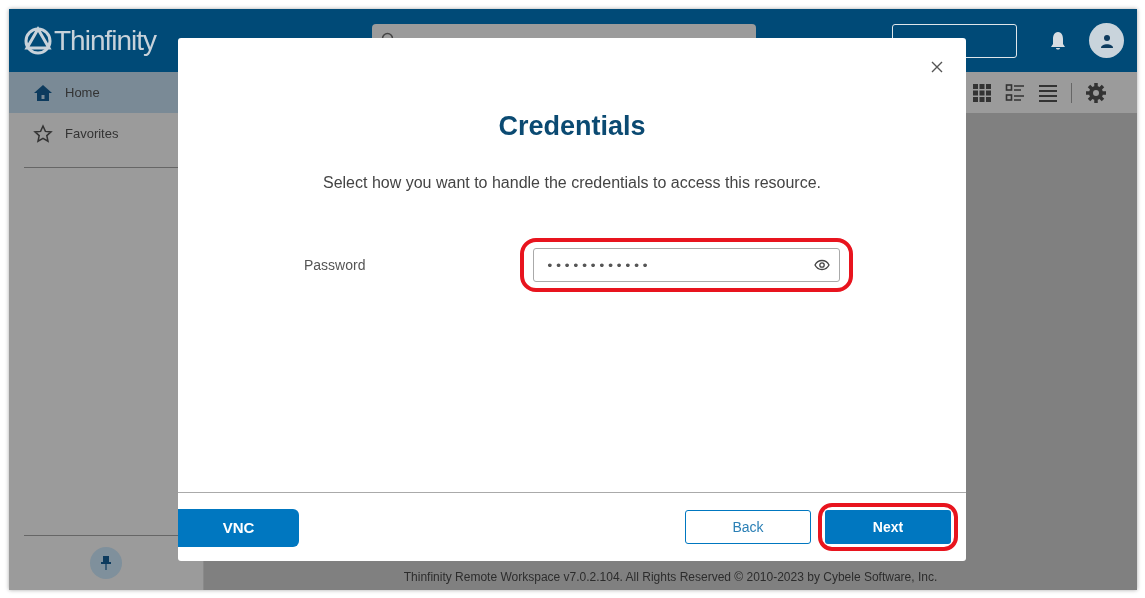  What do you see at coordinates (572, 126) in the screenshot?
I see `dialog-title: Credentials` at bounding box center [572, 126].